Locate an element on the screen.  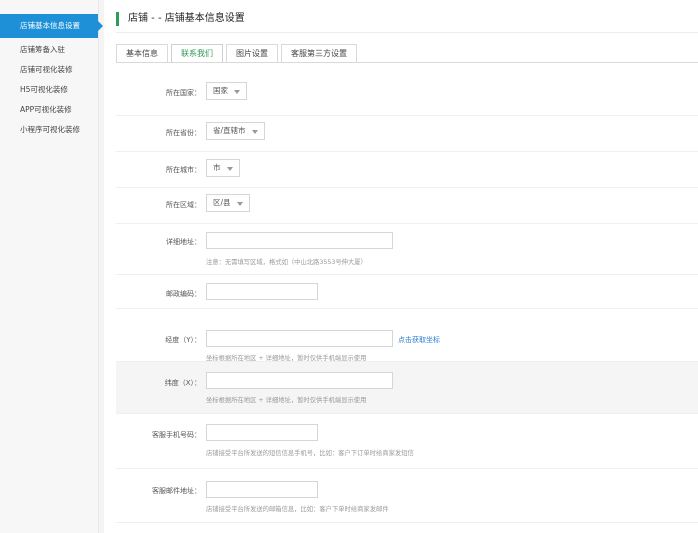
form-row-city: 所在城市： 市 is located at coordinates (407, 170).